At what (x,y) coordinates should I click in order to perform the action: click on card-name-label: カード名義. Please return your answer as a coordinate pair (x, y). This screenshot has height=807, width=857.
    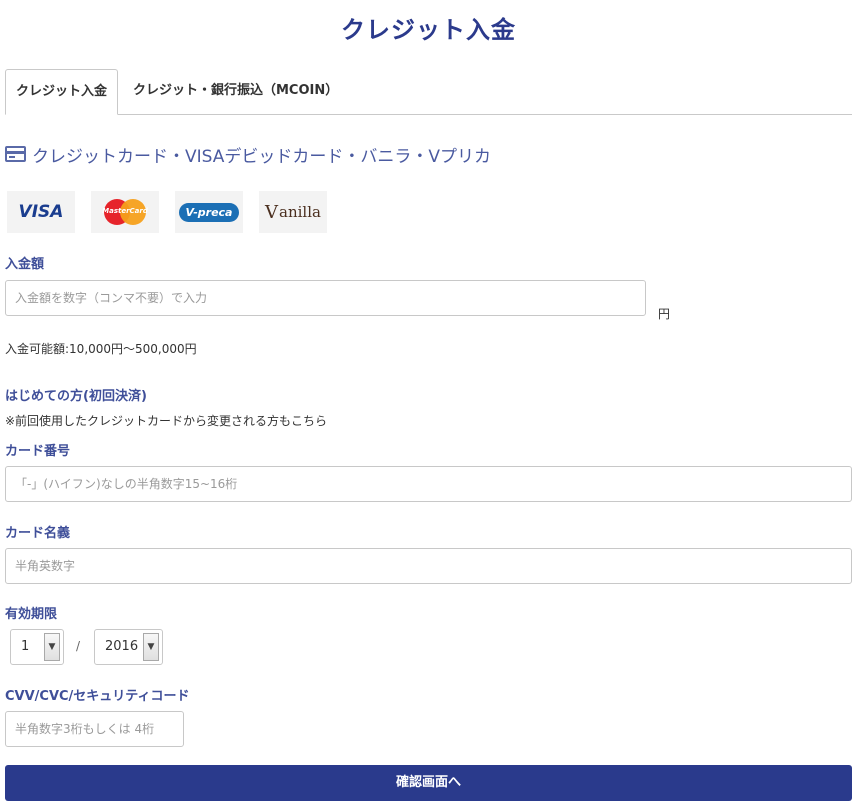
    Looking at the image, I should click on (38, 533).